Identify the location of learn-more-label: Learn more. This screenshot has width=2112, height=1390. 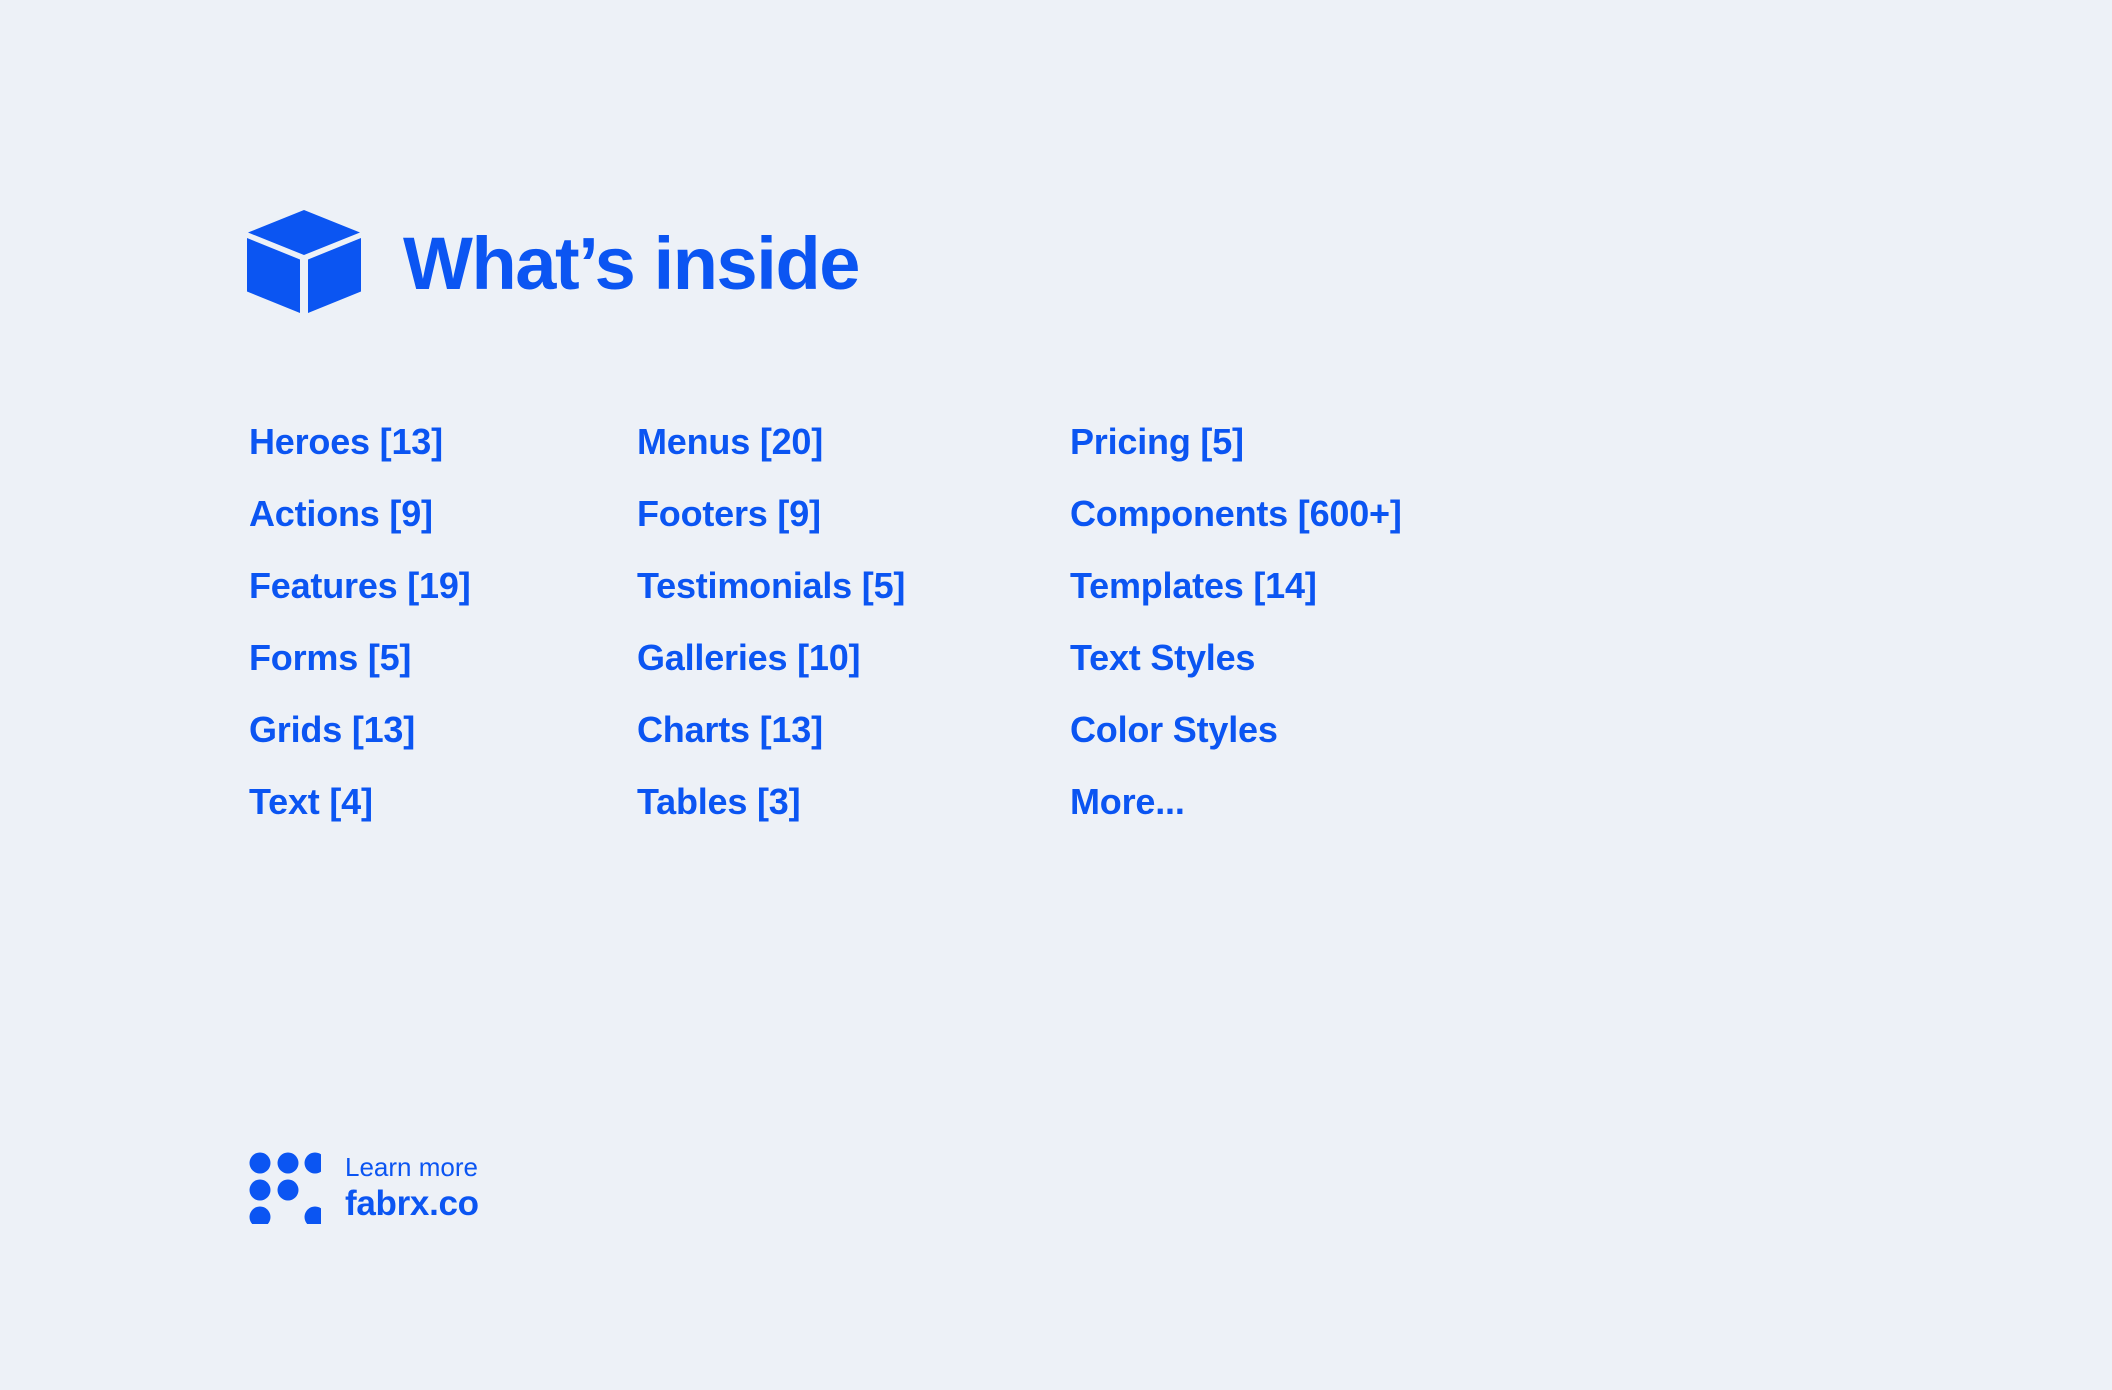
(411, 1166).